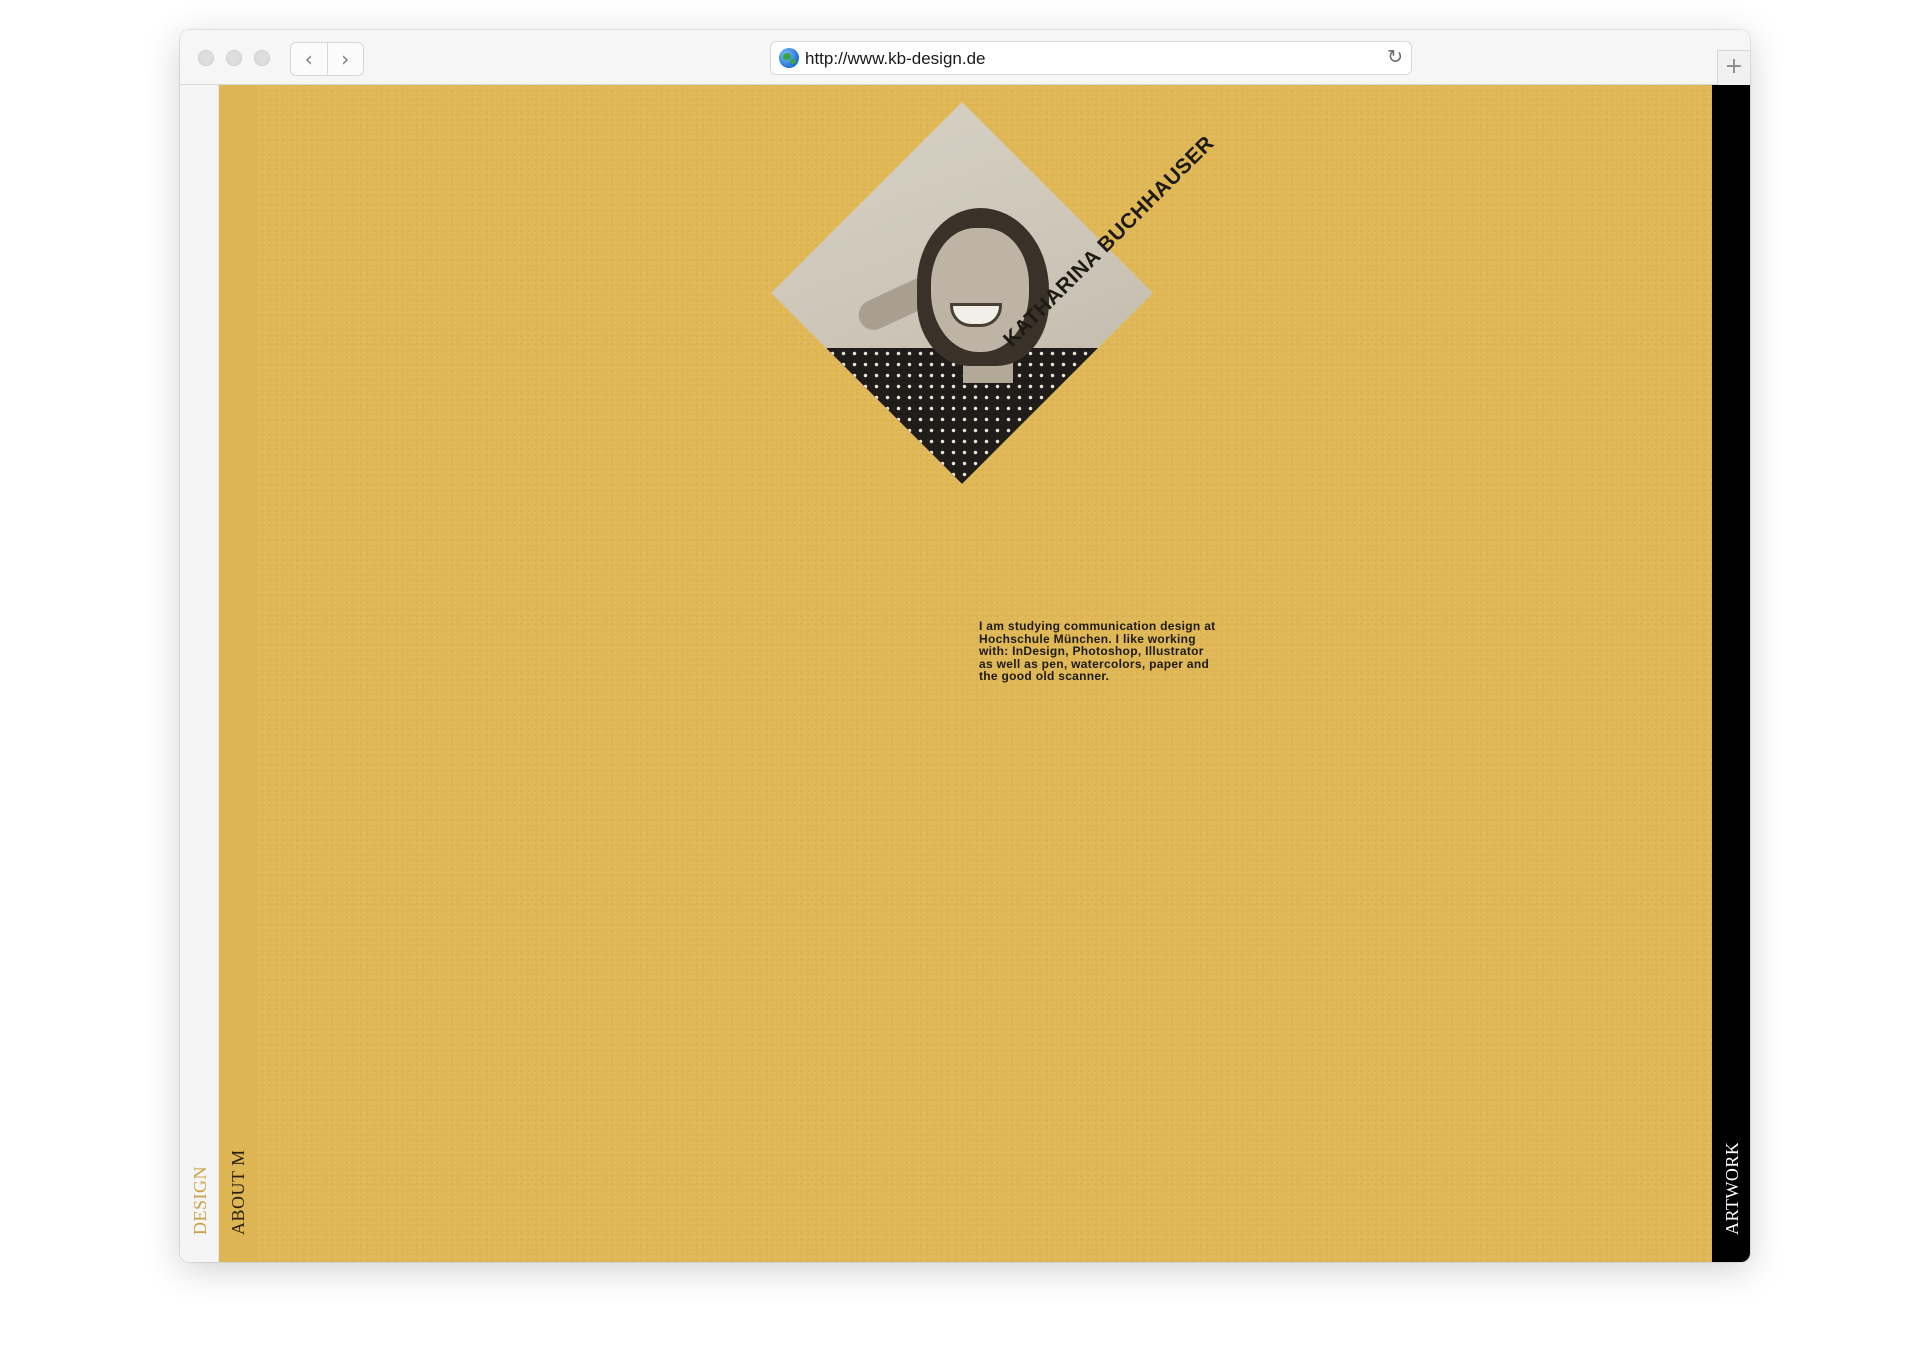 The height and width of the screenshot is (1371, 1920). I want to click on portrait-frame, so click(962, 293).